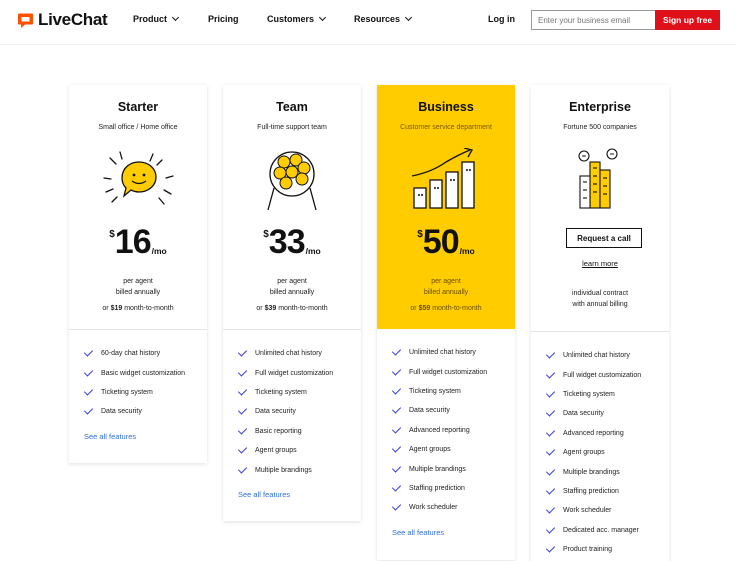 The width and height of the screenshot is (736, 561). I want to click on plan-name: Starter, so click(138, 107).